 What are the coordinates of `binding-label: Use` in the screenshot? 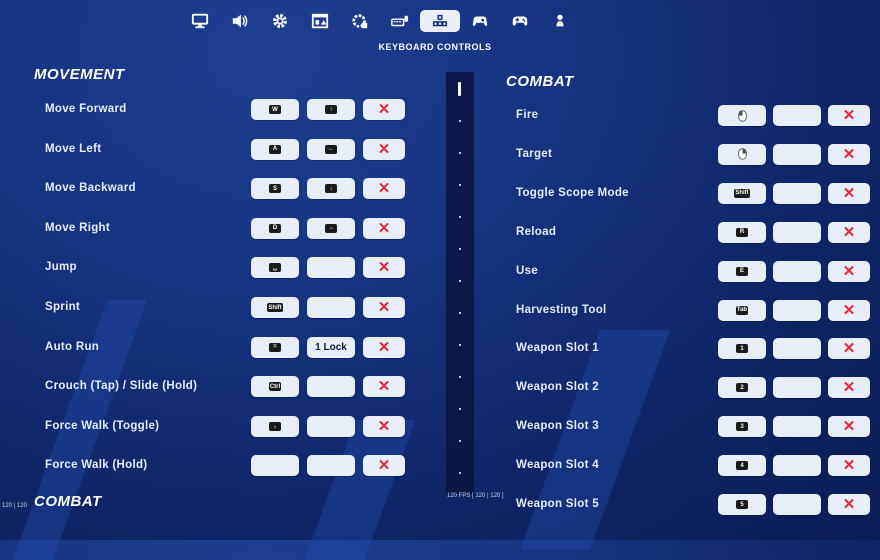 It's located at (527, 270).